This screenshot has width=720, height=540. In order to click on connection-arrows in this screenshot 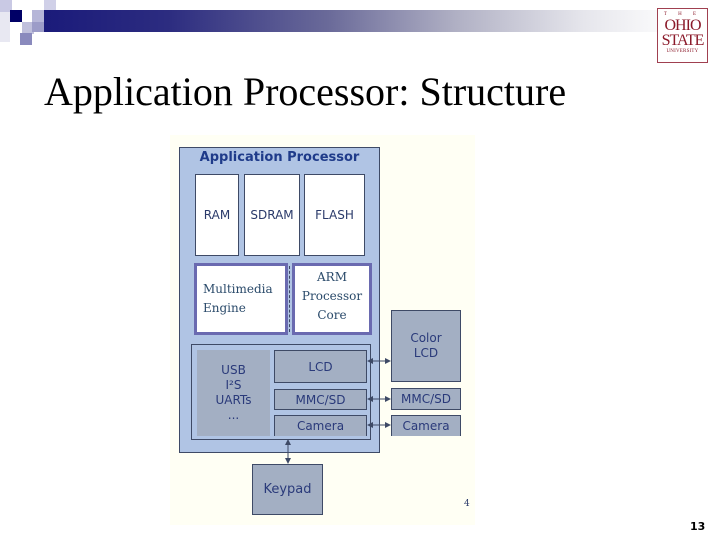, I will do `click(338, 411)`.